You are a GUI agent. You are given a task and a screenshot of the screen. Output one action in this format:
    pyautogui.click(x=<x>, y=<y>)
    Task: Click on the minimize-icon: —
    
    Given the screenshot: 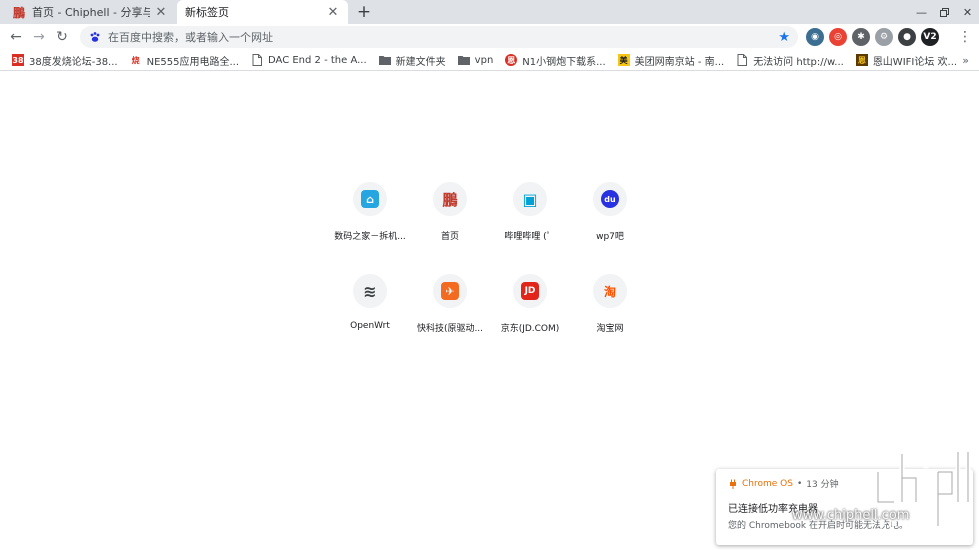 What is the action you would take?
    pyautogui.click(x=921, y=12)
    